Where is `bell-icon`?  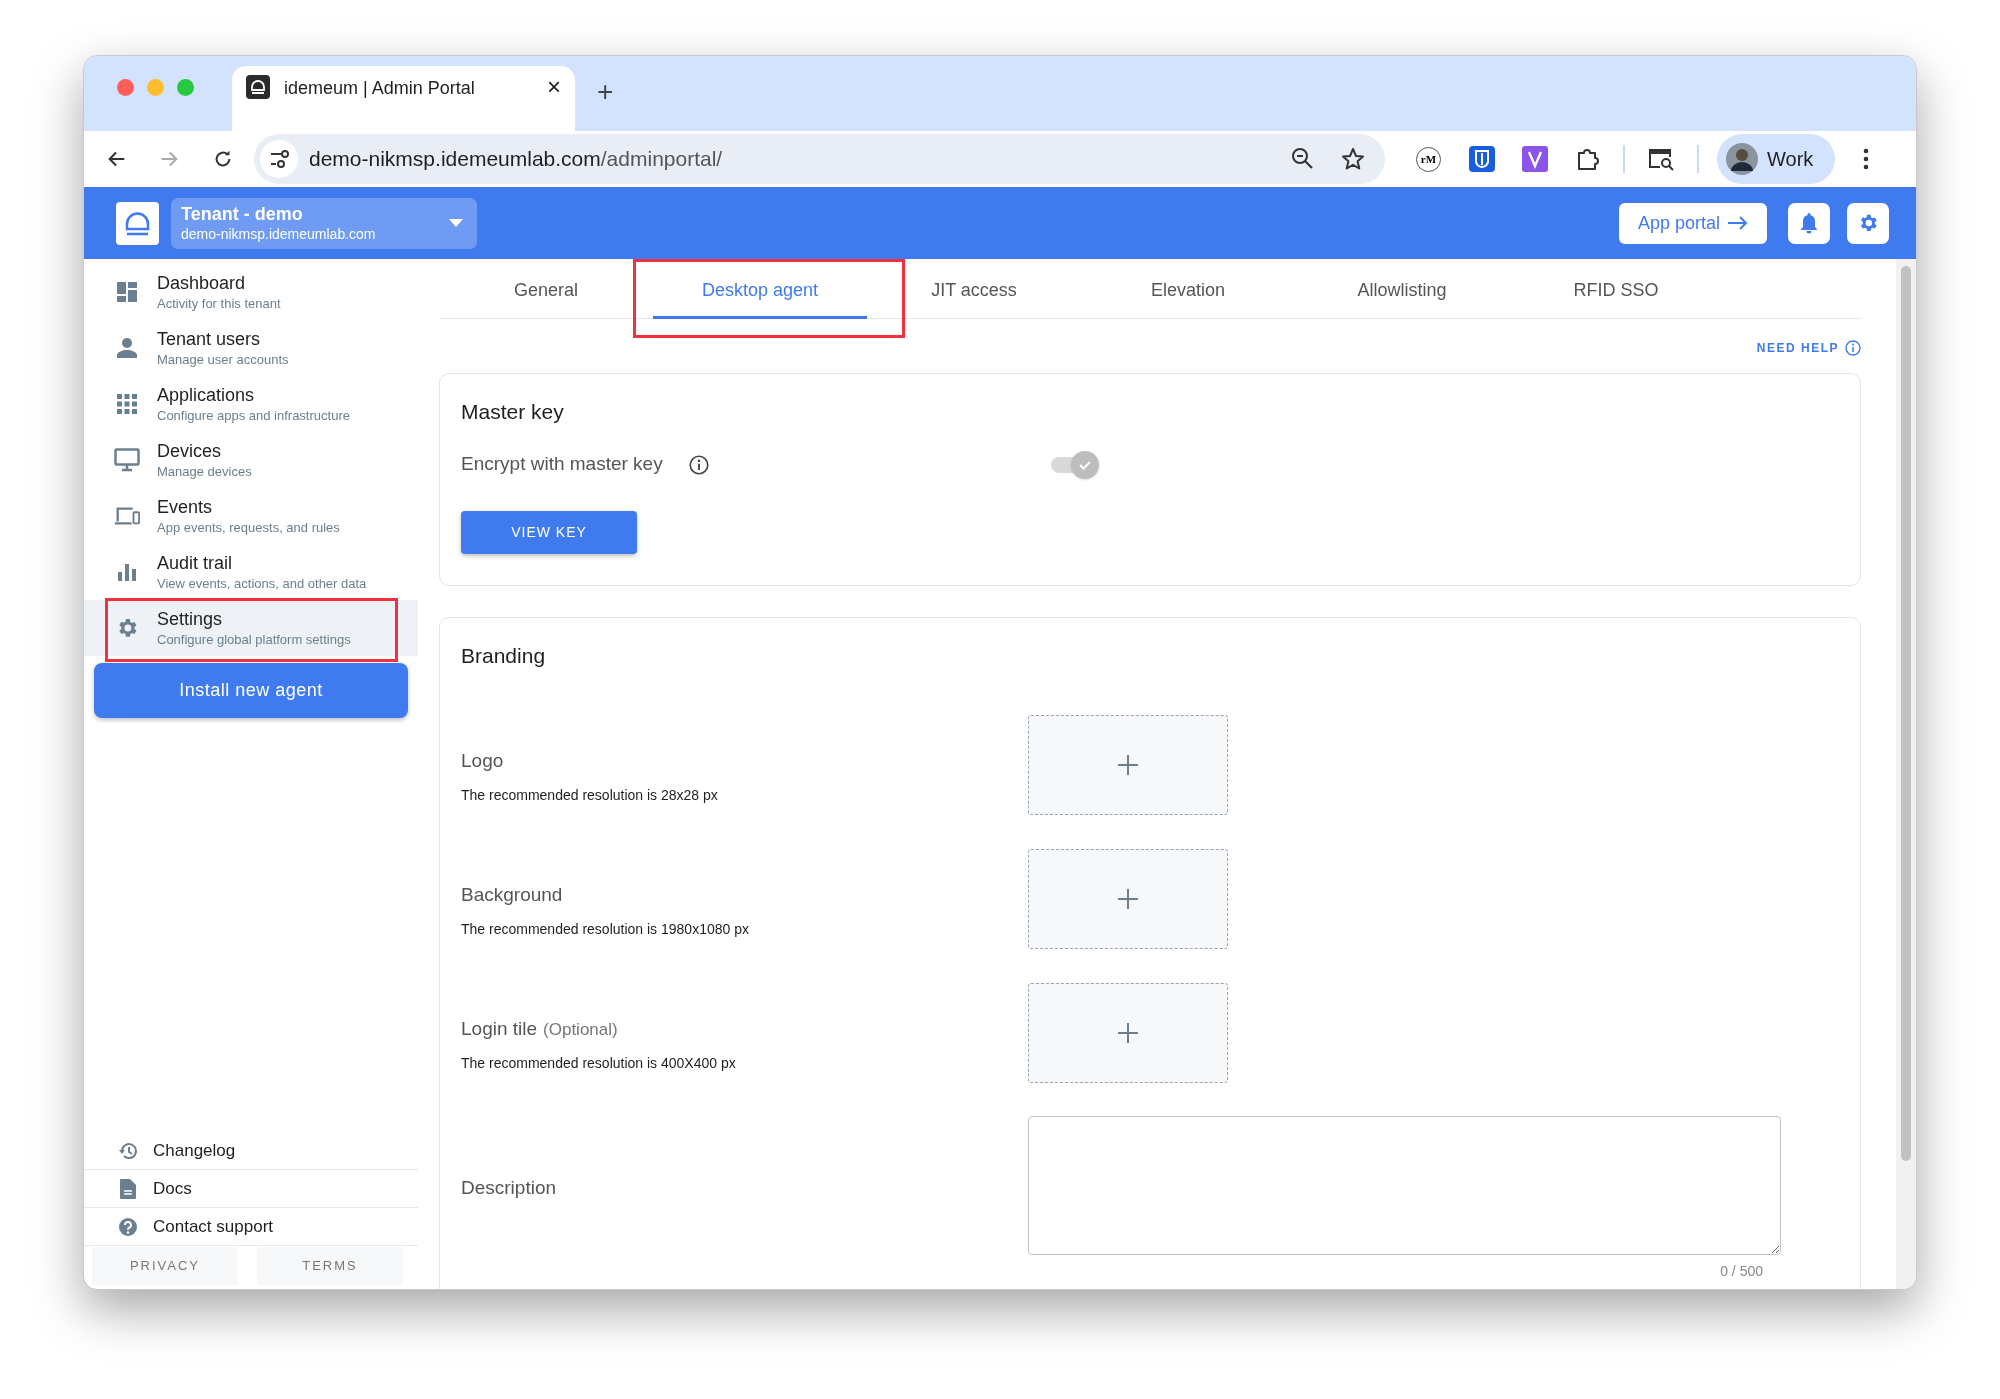
bell-icon is located at coordinates (1809, 223).